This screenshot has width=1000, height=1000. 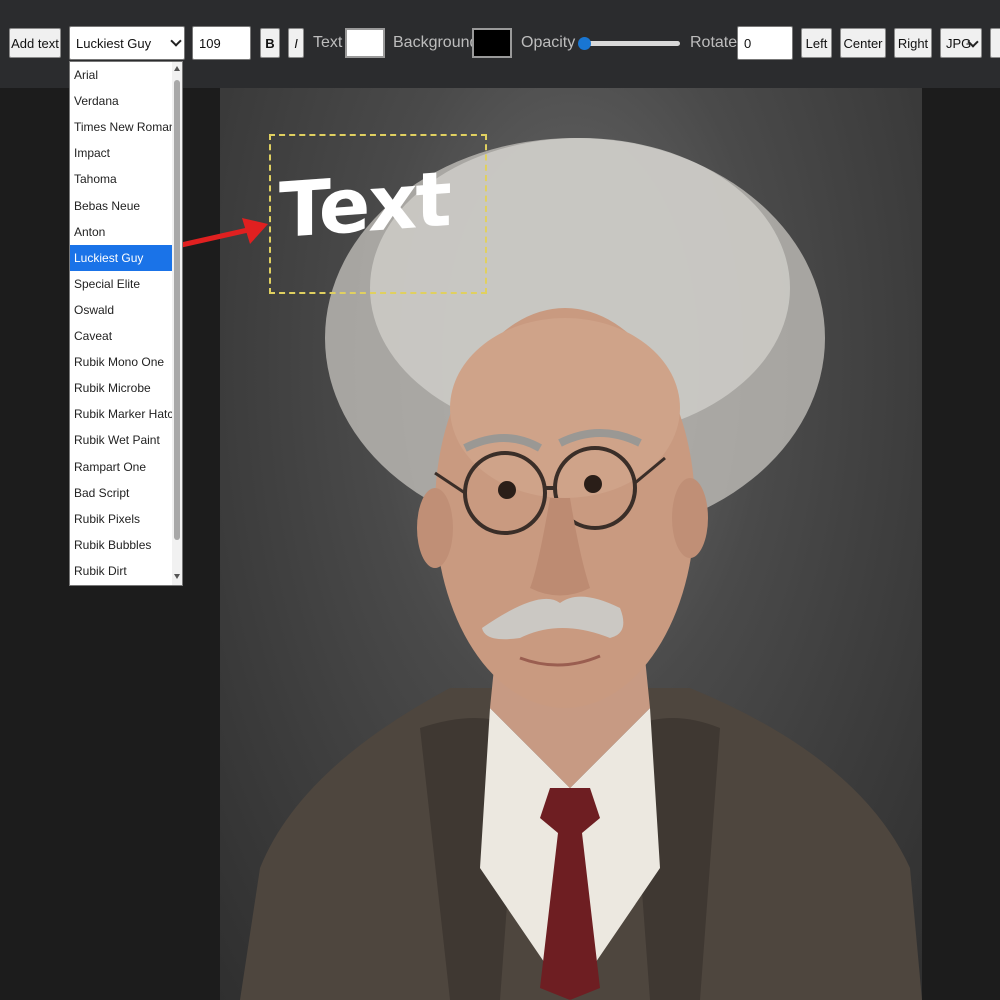 I want to click on font-size-input: 109, so click(x=221, y=43).